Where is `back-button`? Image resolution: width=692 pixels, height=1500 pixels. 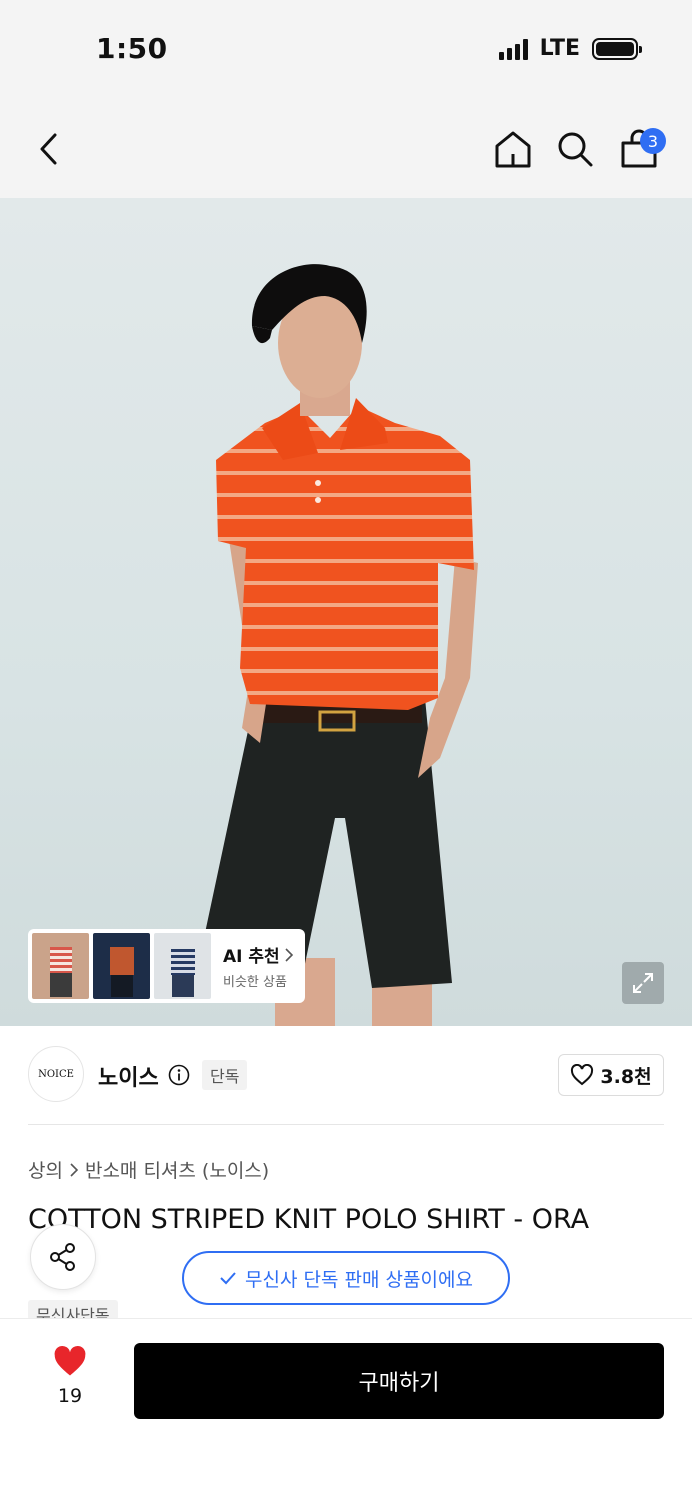 back-button is located at coordinates (49, 149).